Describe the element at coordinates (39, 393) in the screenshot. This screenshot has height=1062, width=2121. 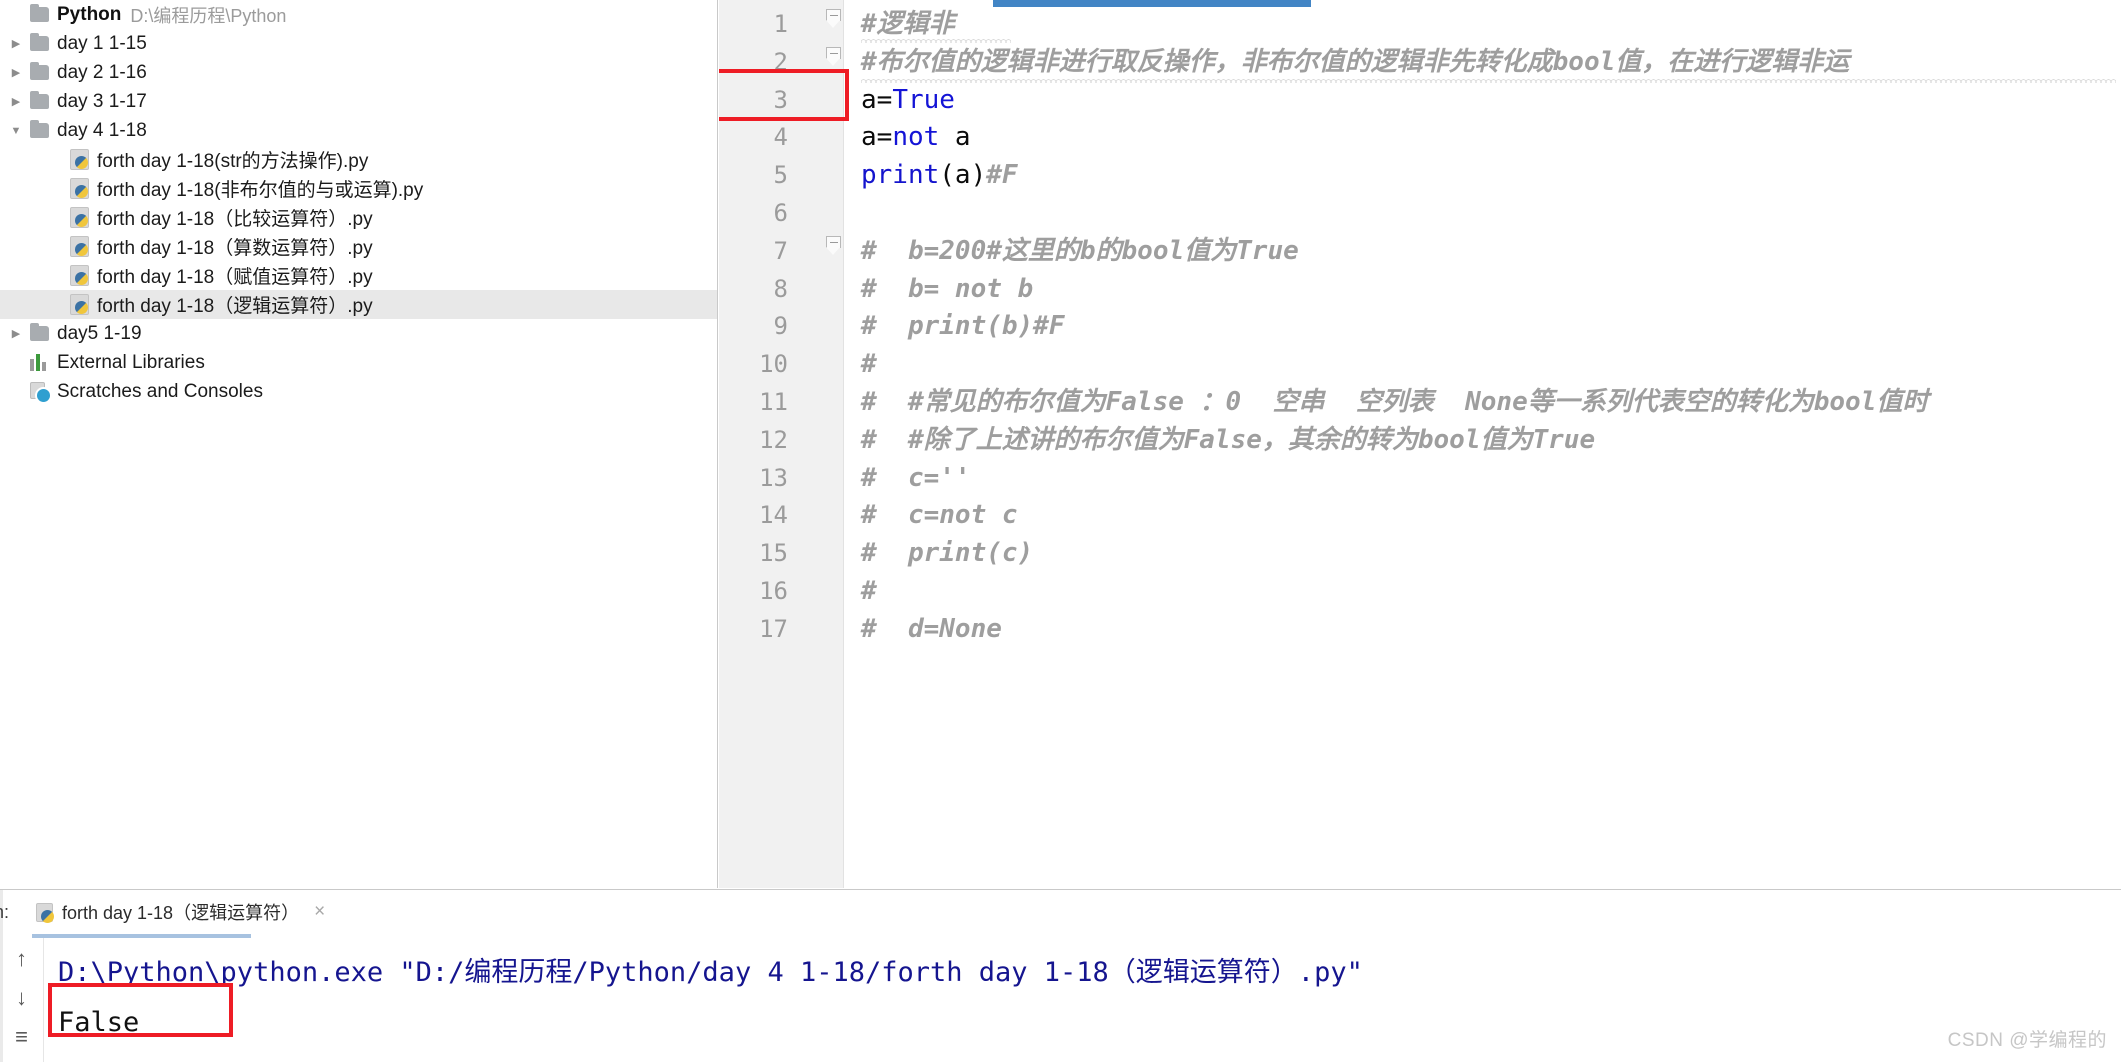
I see `scratches-icon` at that location.